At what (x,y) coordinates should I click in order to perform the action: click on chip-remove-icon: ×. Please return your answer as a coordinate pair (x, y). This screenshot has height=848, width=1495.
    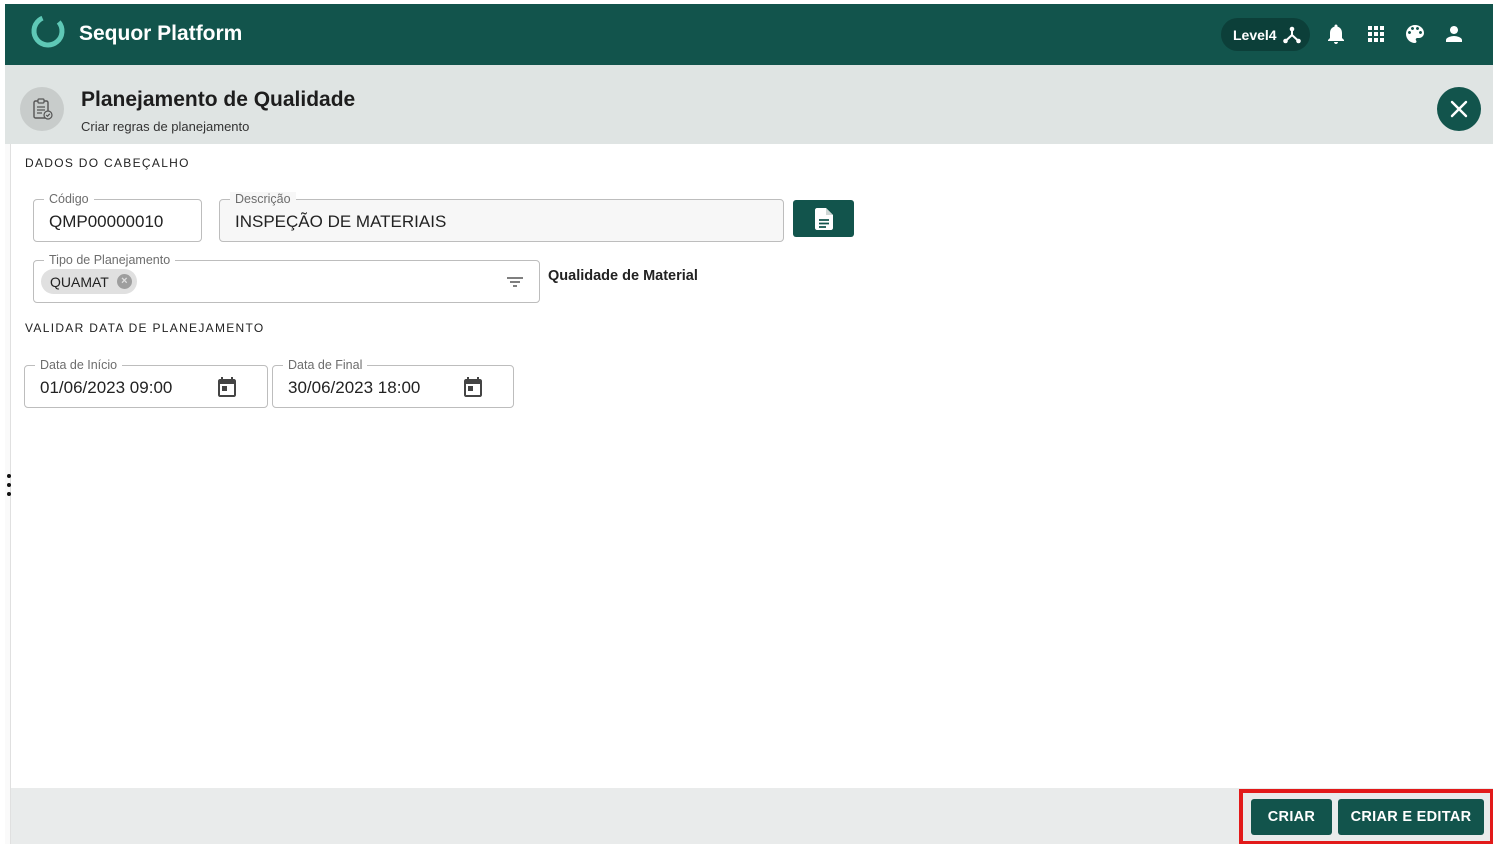
    Looking at the image, I should click on (124, 281).